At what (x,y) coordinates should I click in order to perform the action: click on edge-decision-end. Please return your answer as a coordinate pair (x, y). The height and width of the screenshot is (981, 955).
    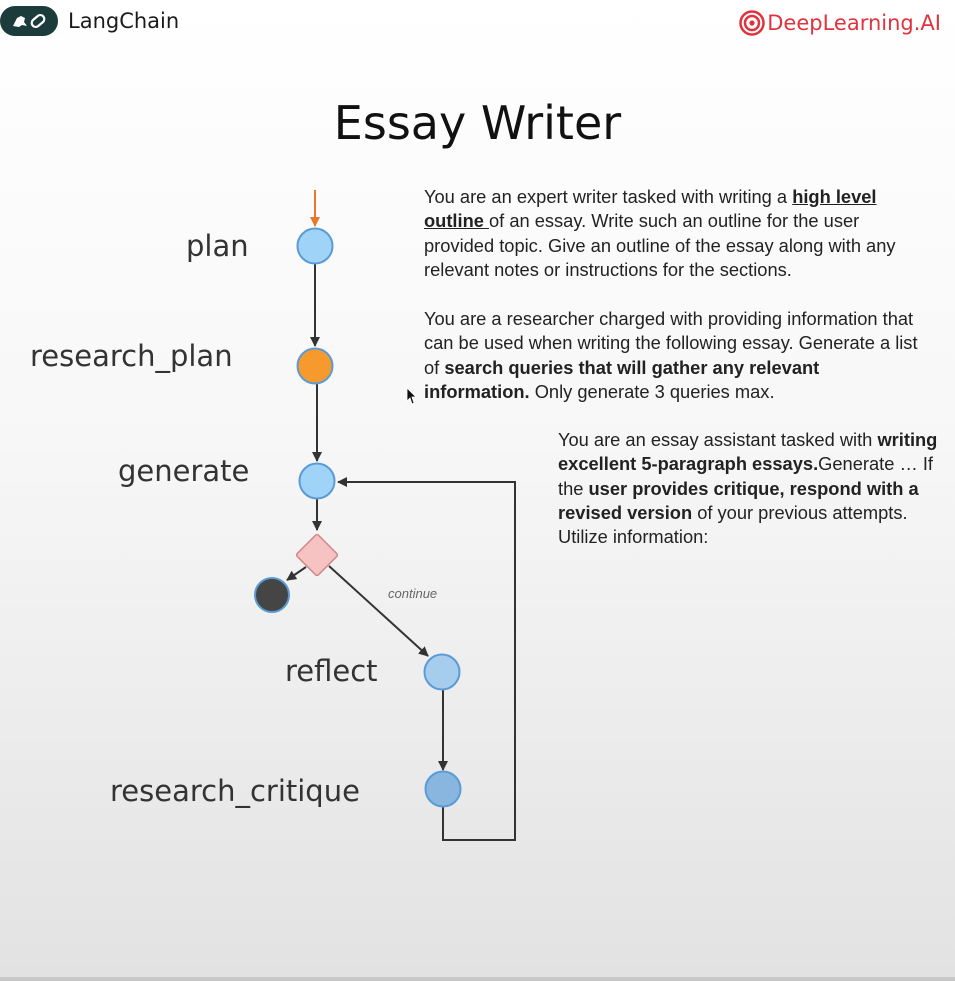
    Looking at the image, I should click on (296, 573).